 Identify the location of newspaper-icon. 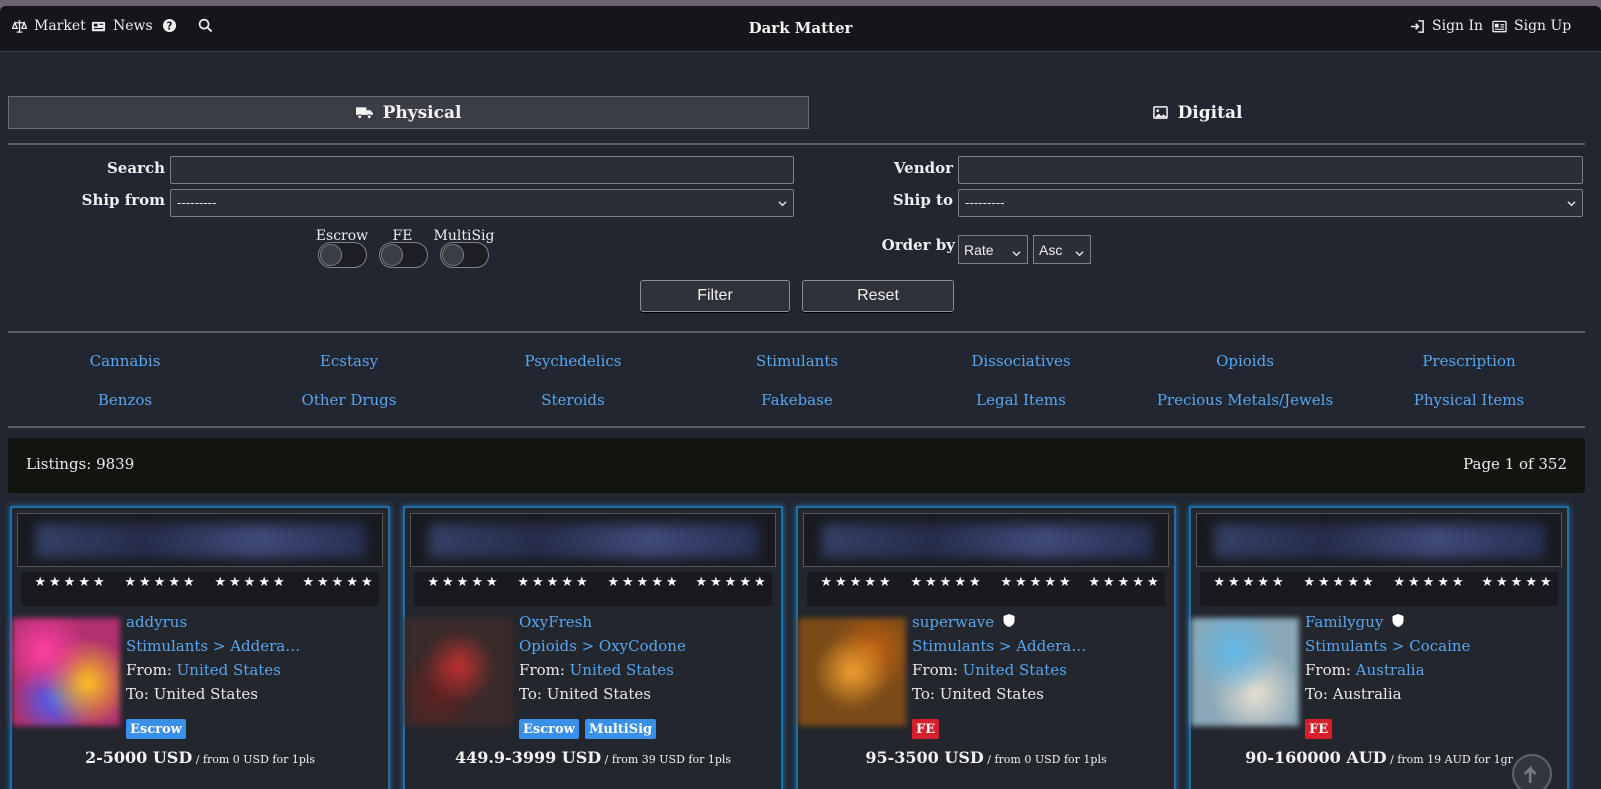
(98, 26).